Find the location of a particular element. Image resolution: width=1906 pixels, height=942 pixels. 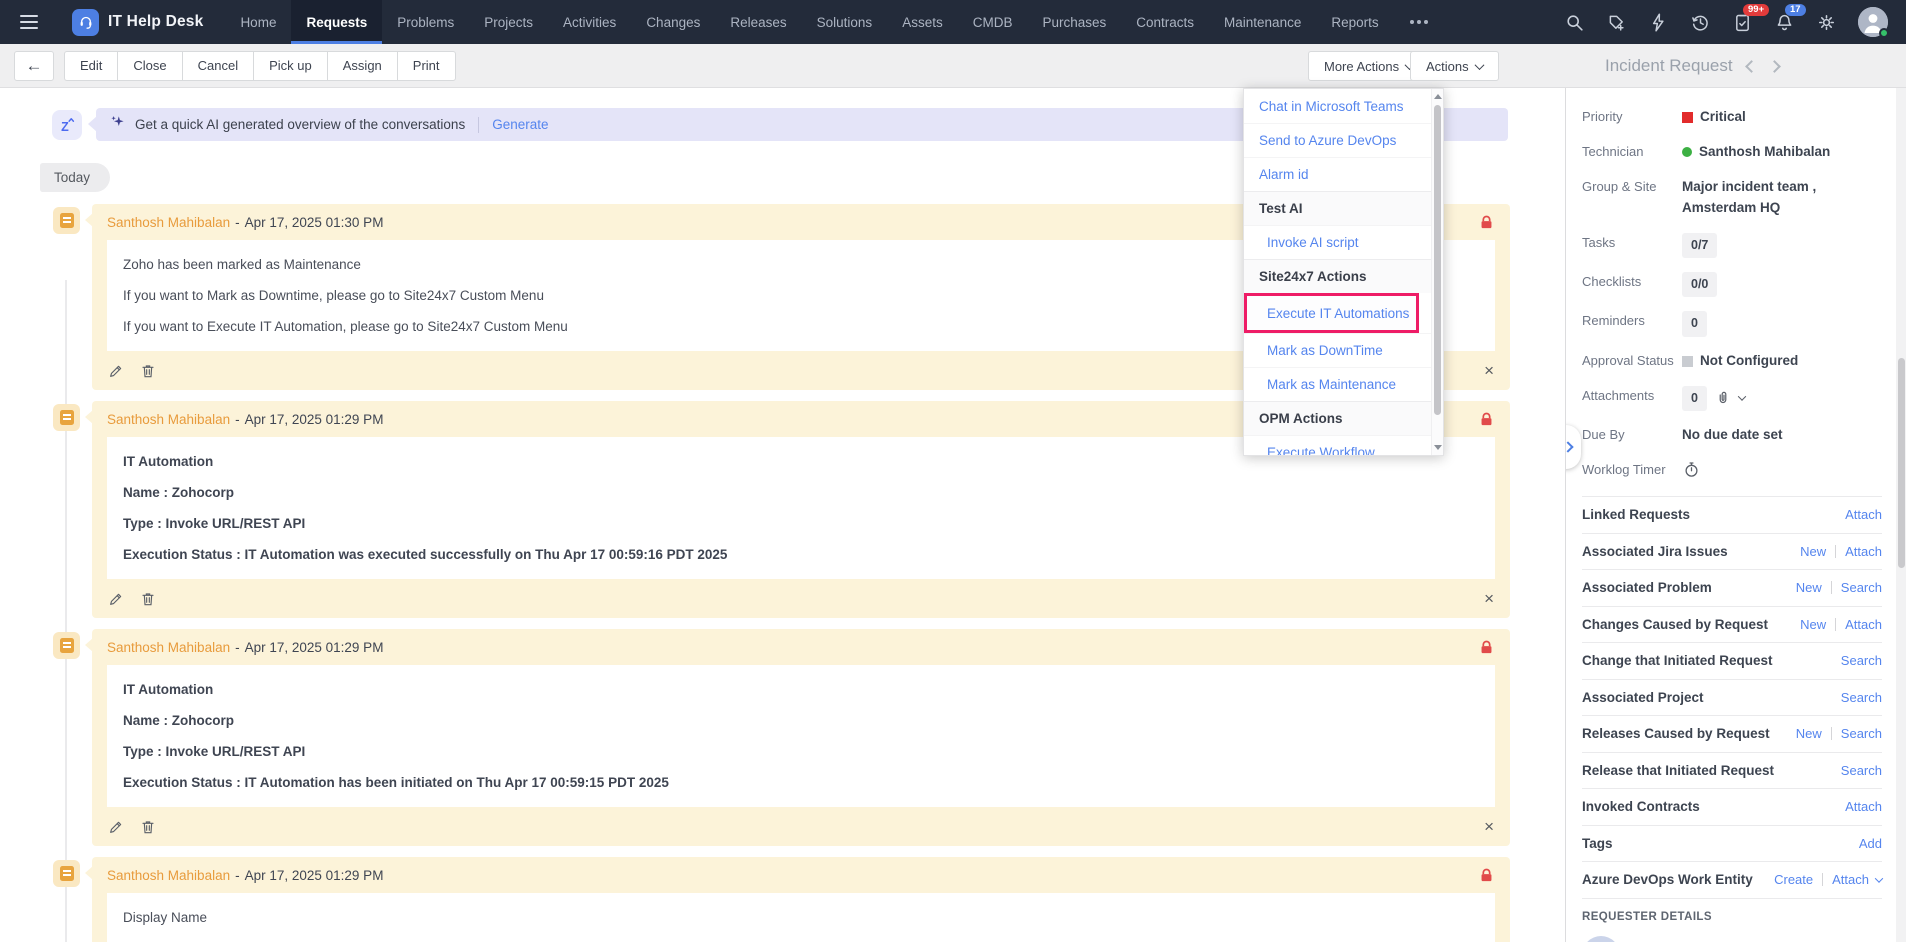

attach-dropdown-icon is located at coordinates (1879, 878).